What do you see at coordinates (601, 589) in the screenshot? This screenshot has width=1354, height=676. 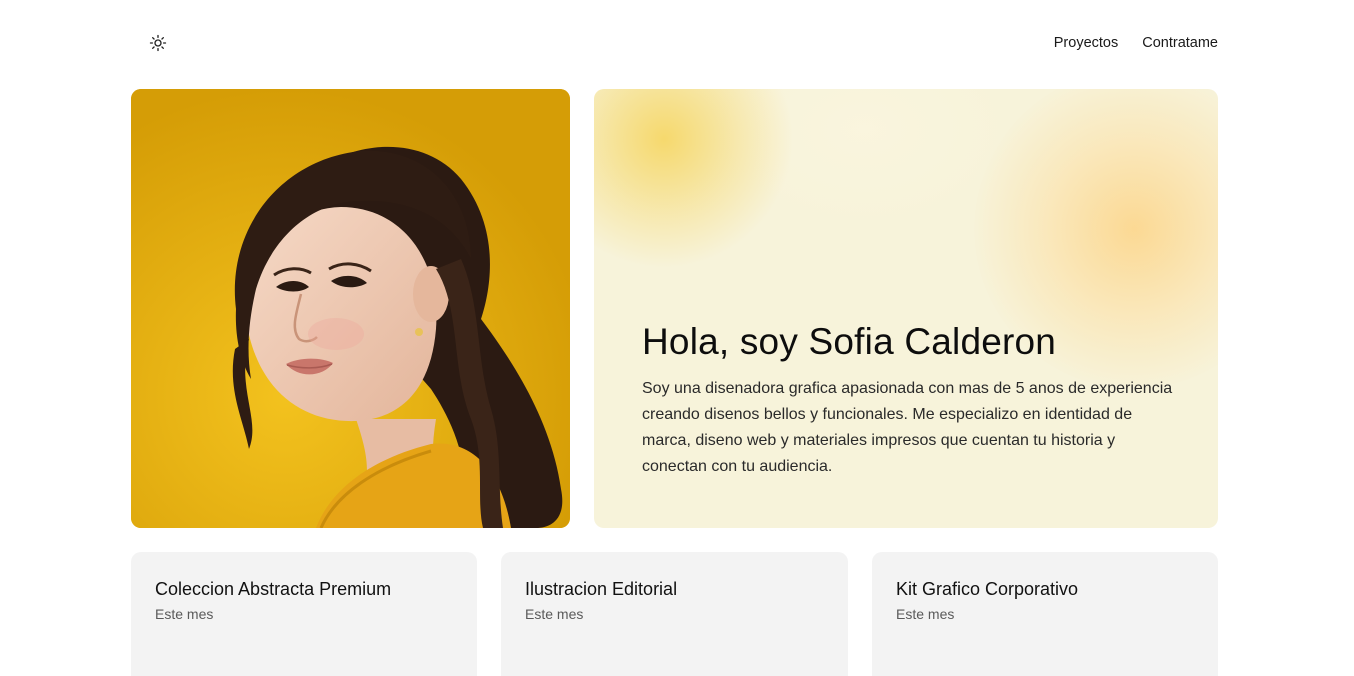 I see `project-title: Ilustracion Editorial` at bounding box center [601, 589].